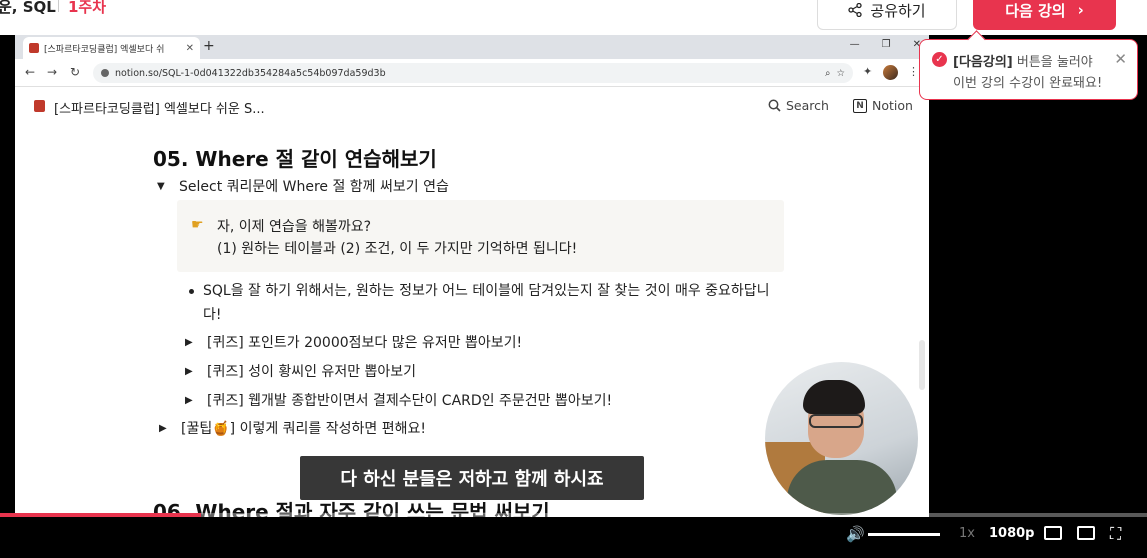 The image size is (1147, 558). I want to click on check-icon: ✓, so click(939, 59).